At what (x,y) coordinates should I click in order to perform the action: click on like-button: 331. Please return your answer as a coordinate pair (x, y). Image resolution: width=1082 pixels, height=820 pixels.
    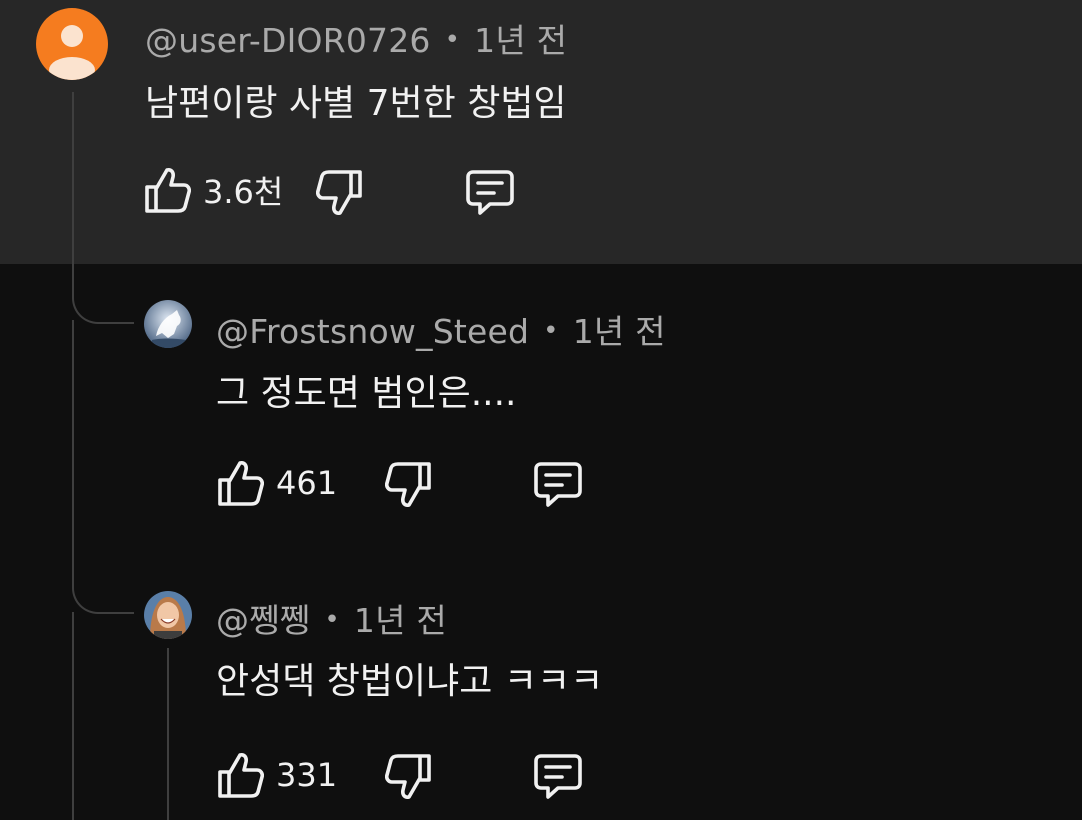
    Looking at the image, I should click on (276, 775).